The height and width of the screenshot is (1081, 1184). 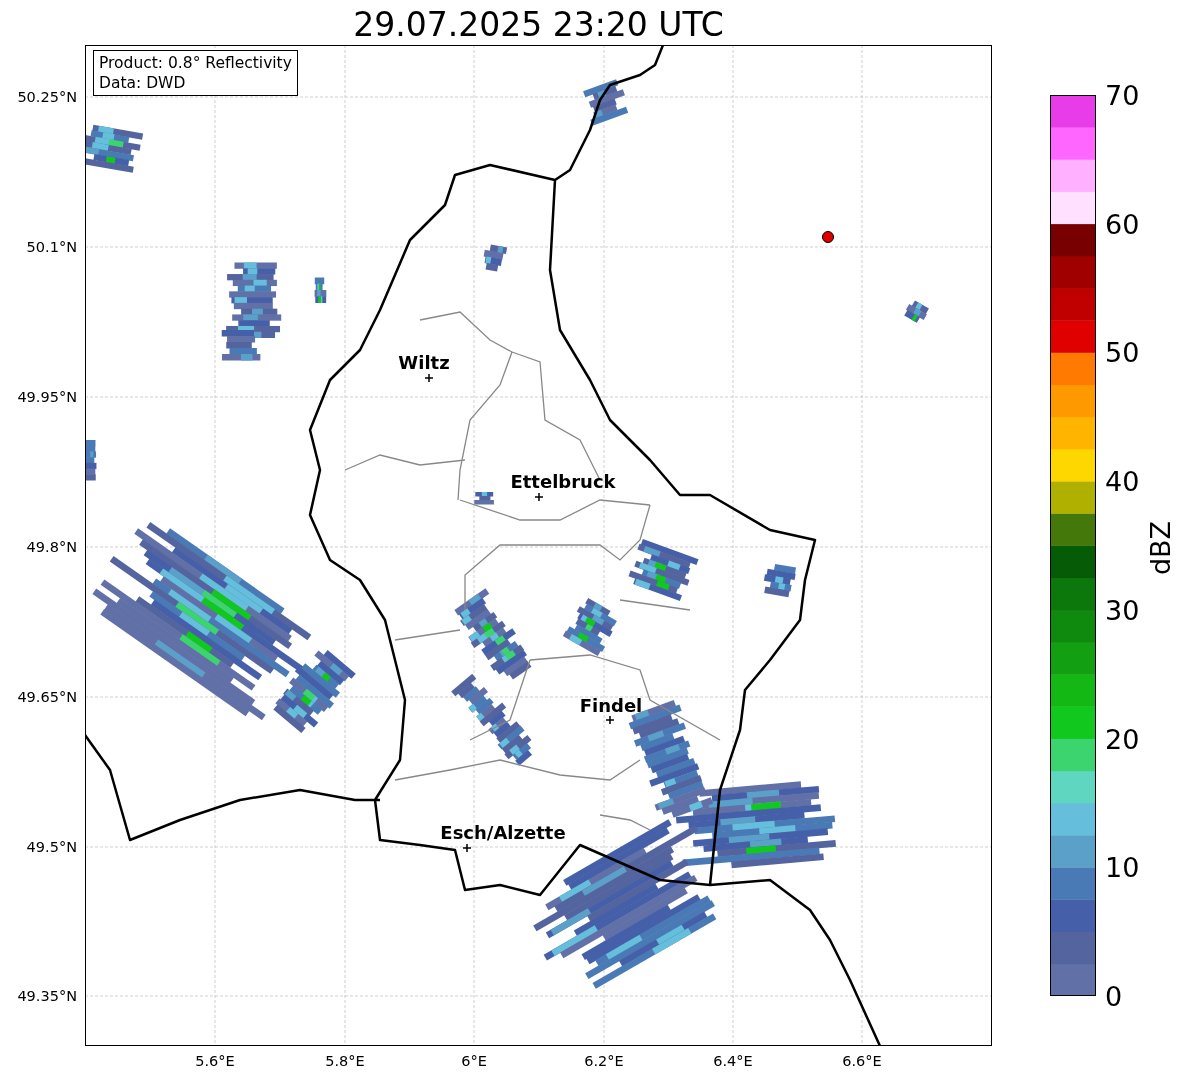 What do you see at coordinates (1122, 352) in the screenshot?
I see `colorbar-tick-label: 50` at bounding box center [1122, 352].